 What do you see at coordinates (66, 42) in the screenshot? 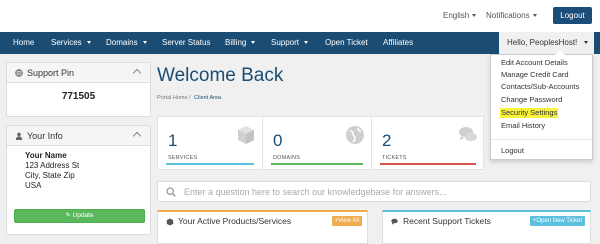
I see `nav-label: Services` at bounding box center [66, 42].